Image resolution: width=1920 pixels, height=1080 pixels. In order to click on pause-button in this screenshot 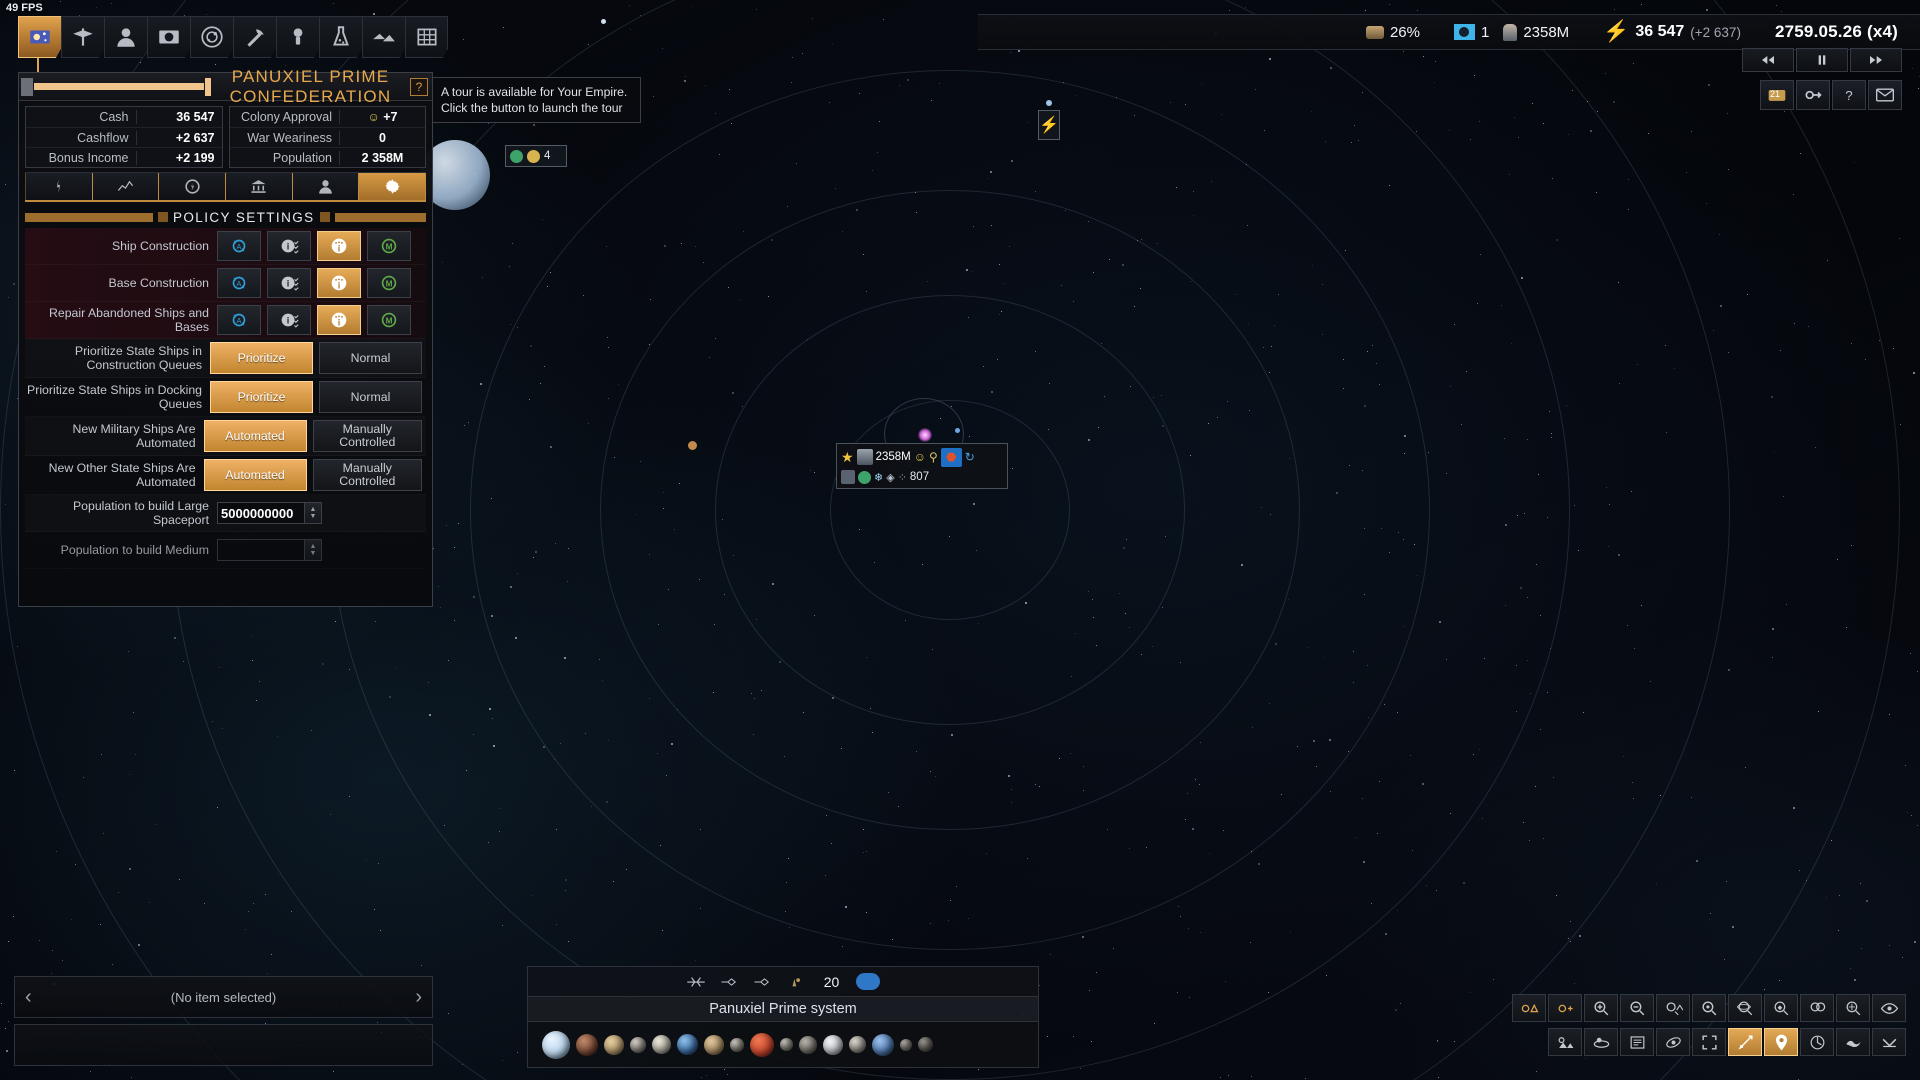, I will do `click(1822, 60)`.